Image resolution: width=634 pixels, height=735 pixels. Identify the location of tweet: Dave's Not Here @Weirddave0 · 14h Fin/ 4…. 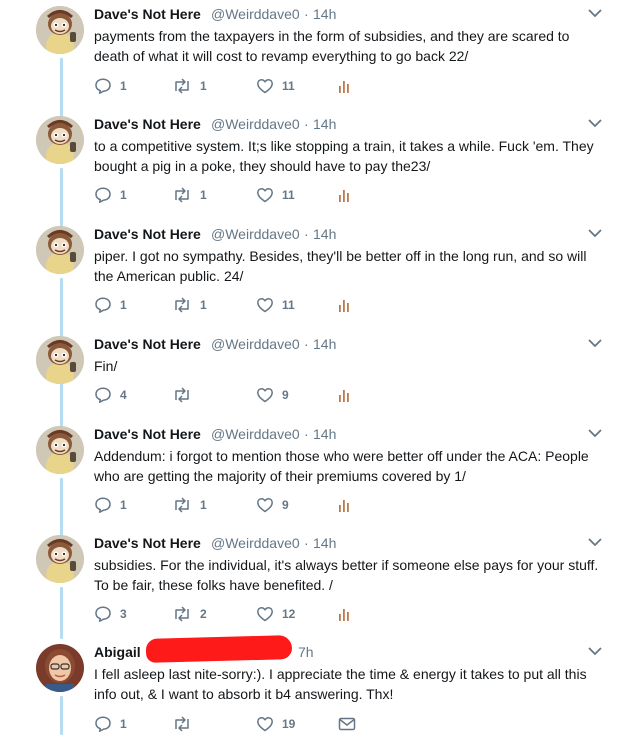
(317, 375).